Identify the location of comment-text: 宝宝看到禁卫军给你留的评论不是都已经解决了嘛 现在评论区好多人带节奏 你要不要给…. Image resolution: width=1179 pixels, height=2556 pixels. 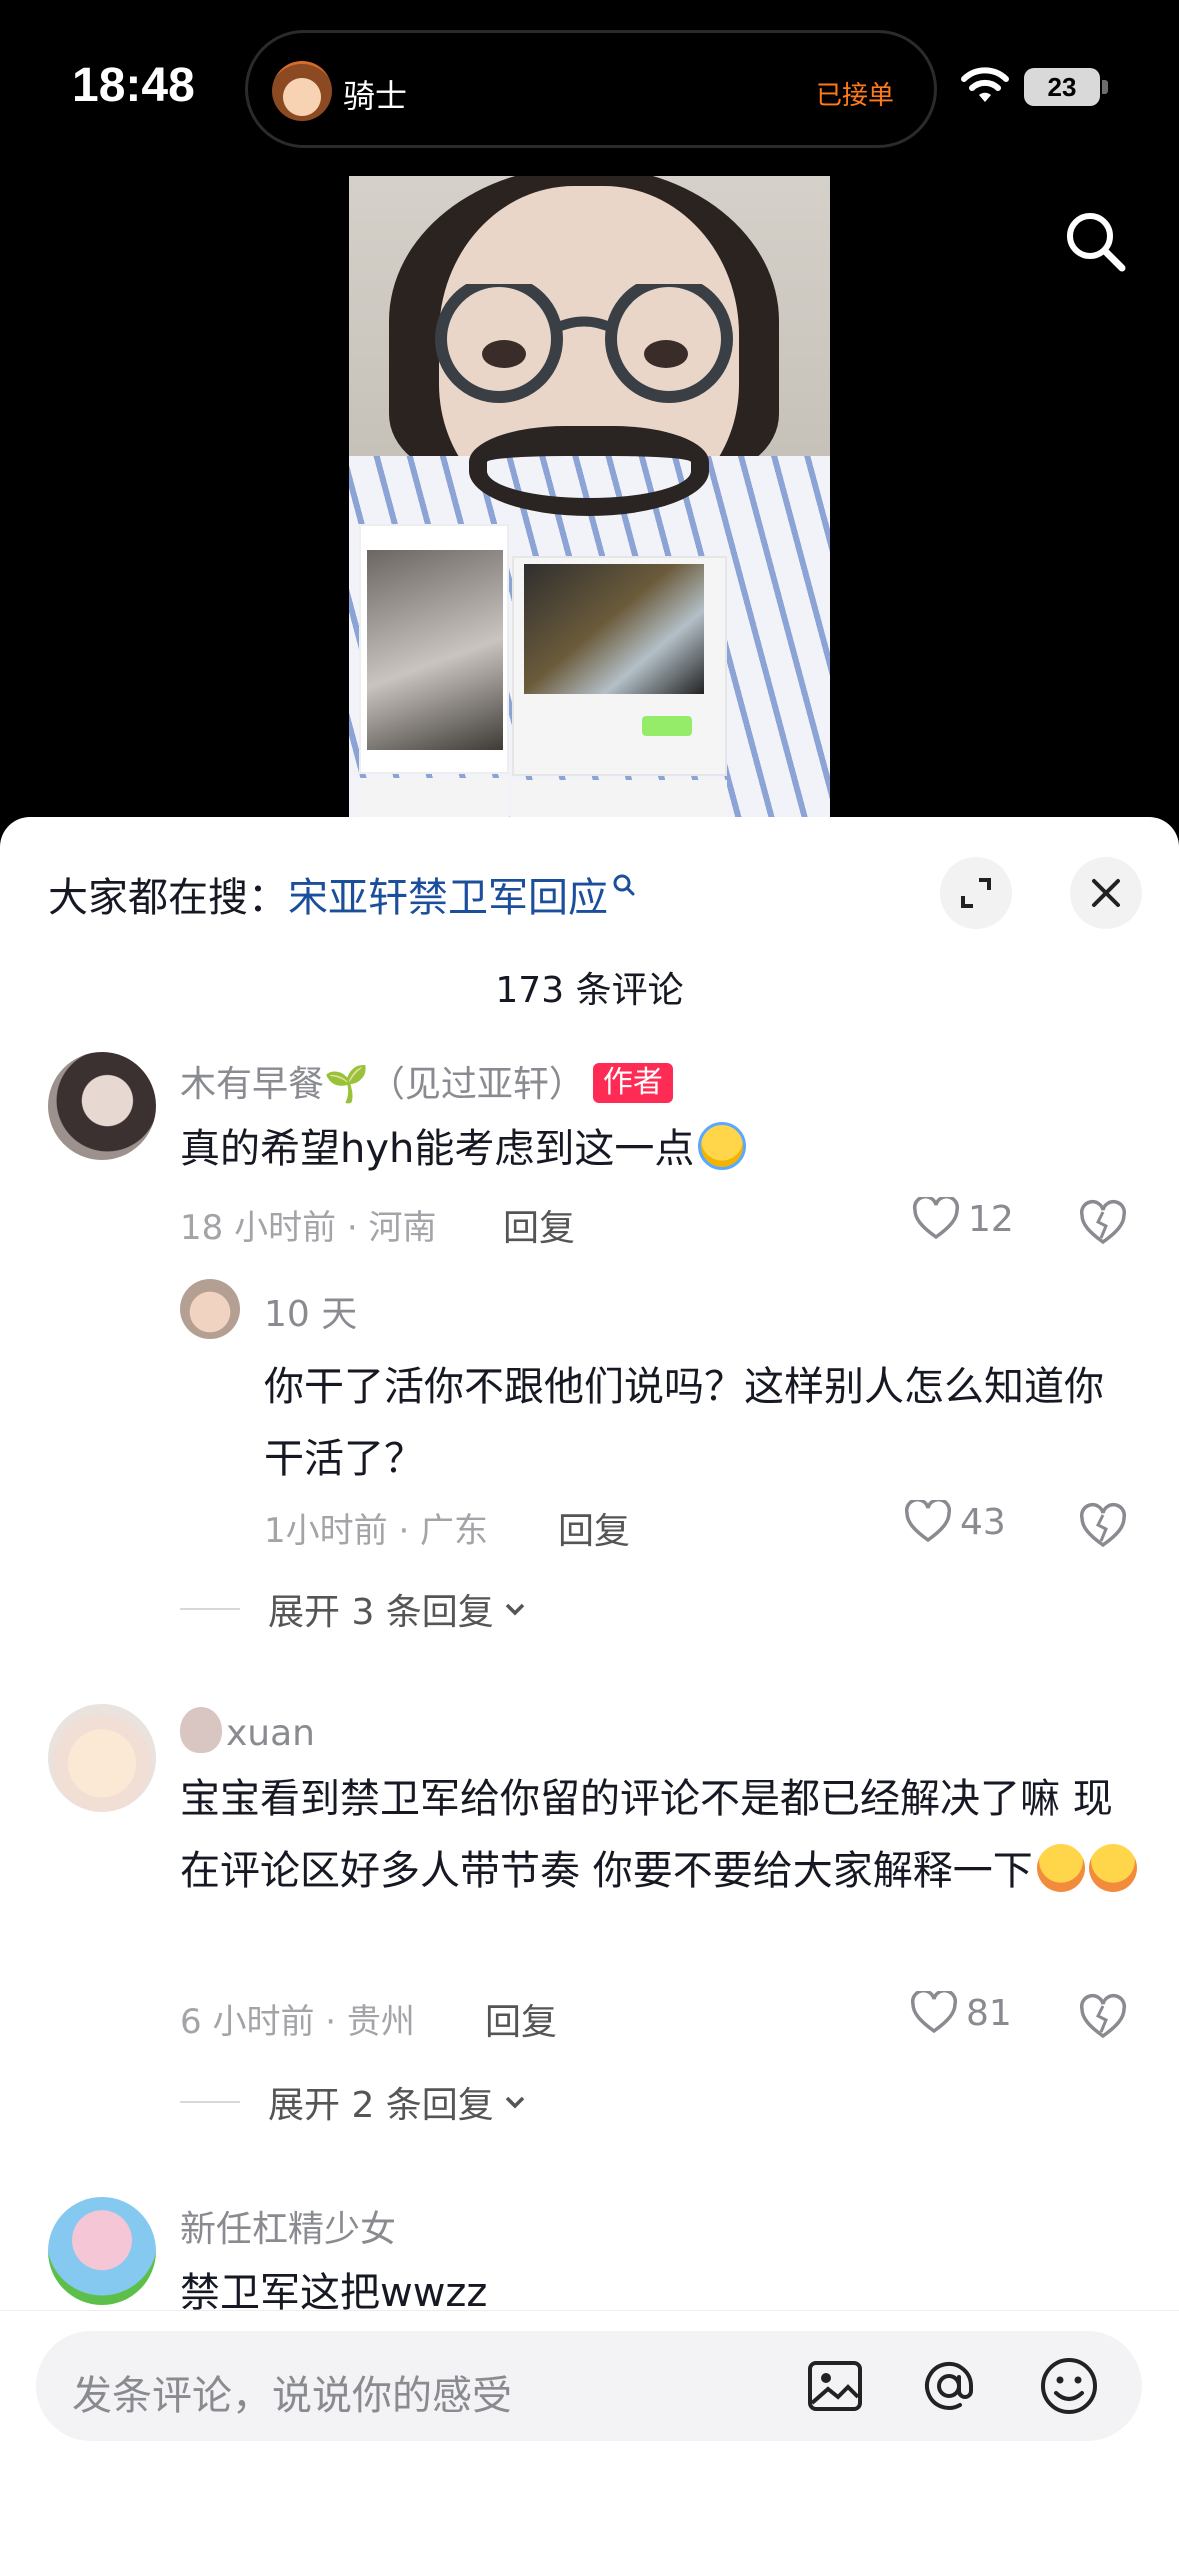
(660, 1835).